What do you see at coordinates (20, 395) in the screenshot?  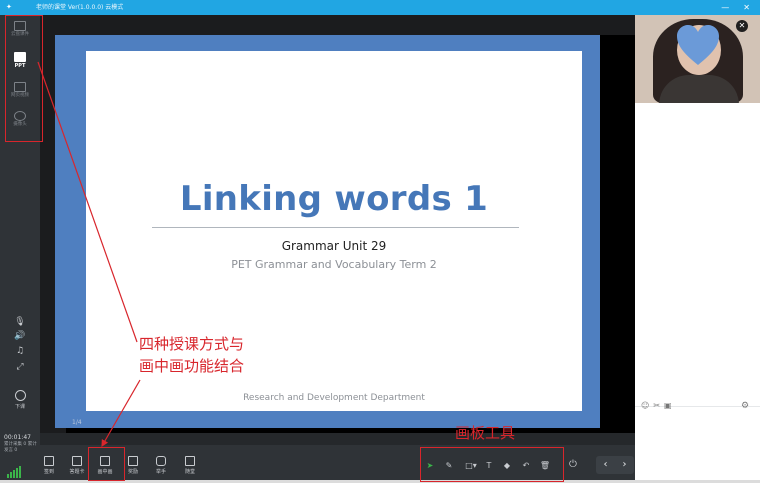 I see `power-icon` at bounding box center [20, 395].